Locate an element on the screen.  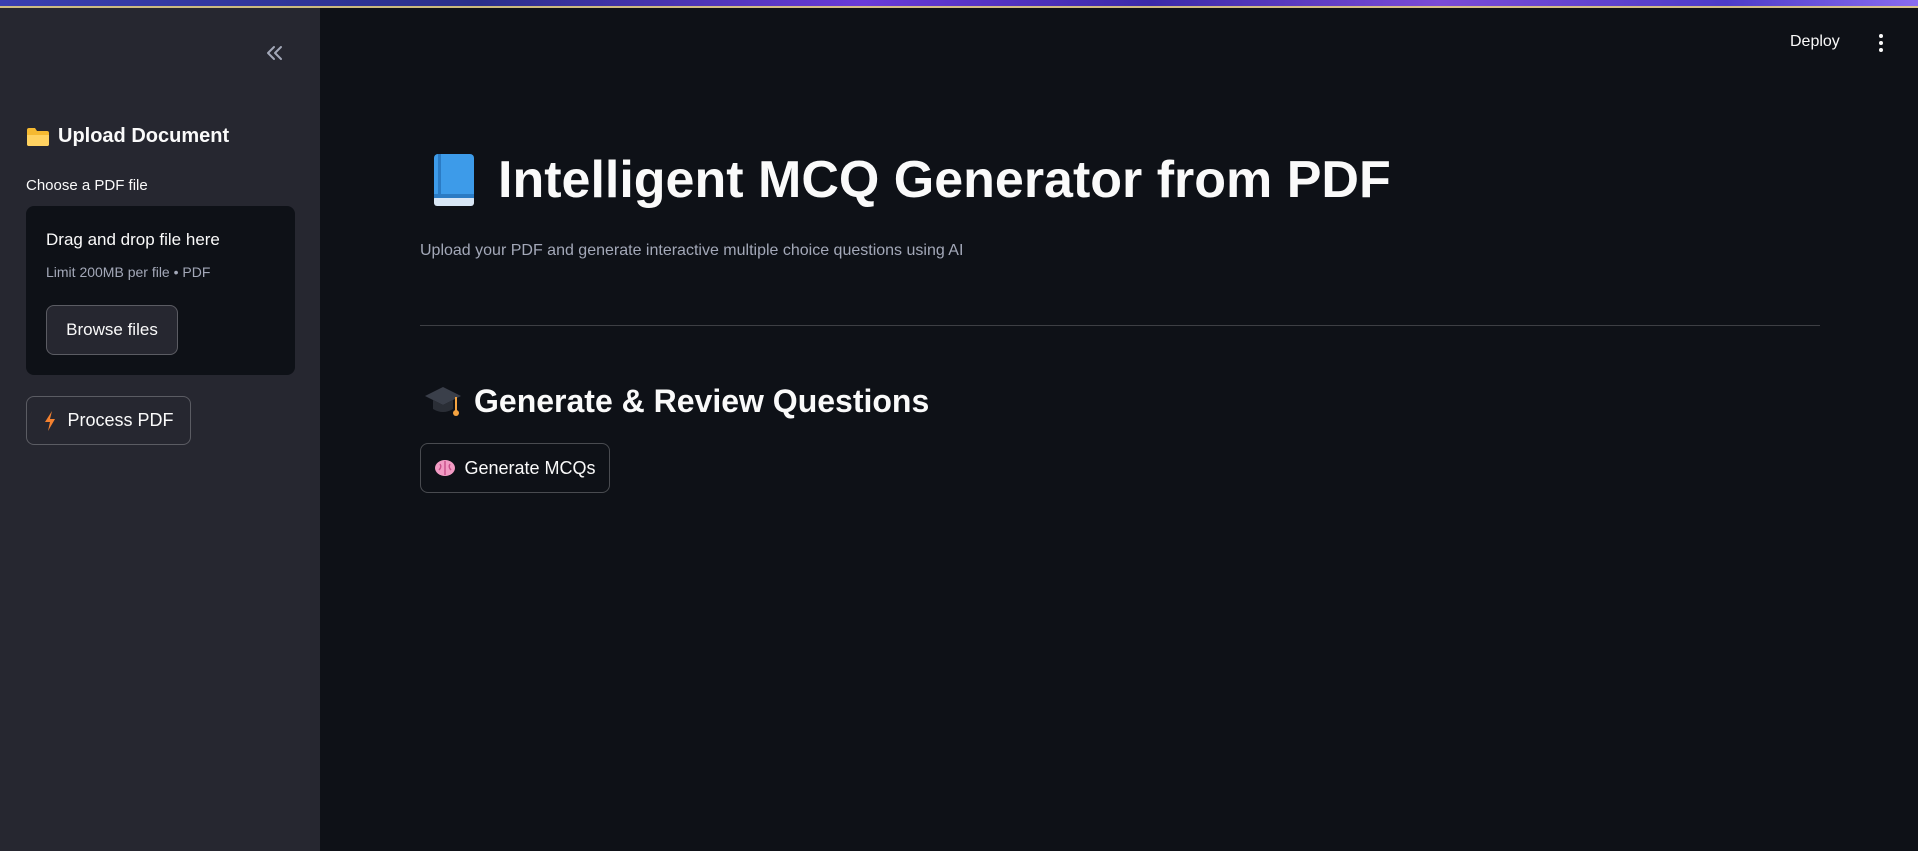
vertical-ellipsis-icon is located at coordinates (1881, 36).